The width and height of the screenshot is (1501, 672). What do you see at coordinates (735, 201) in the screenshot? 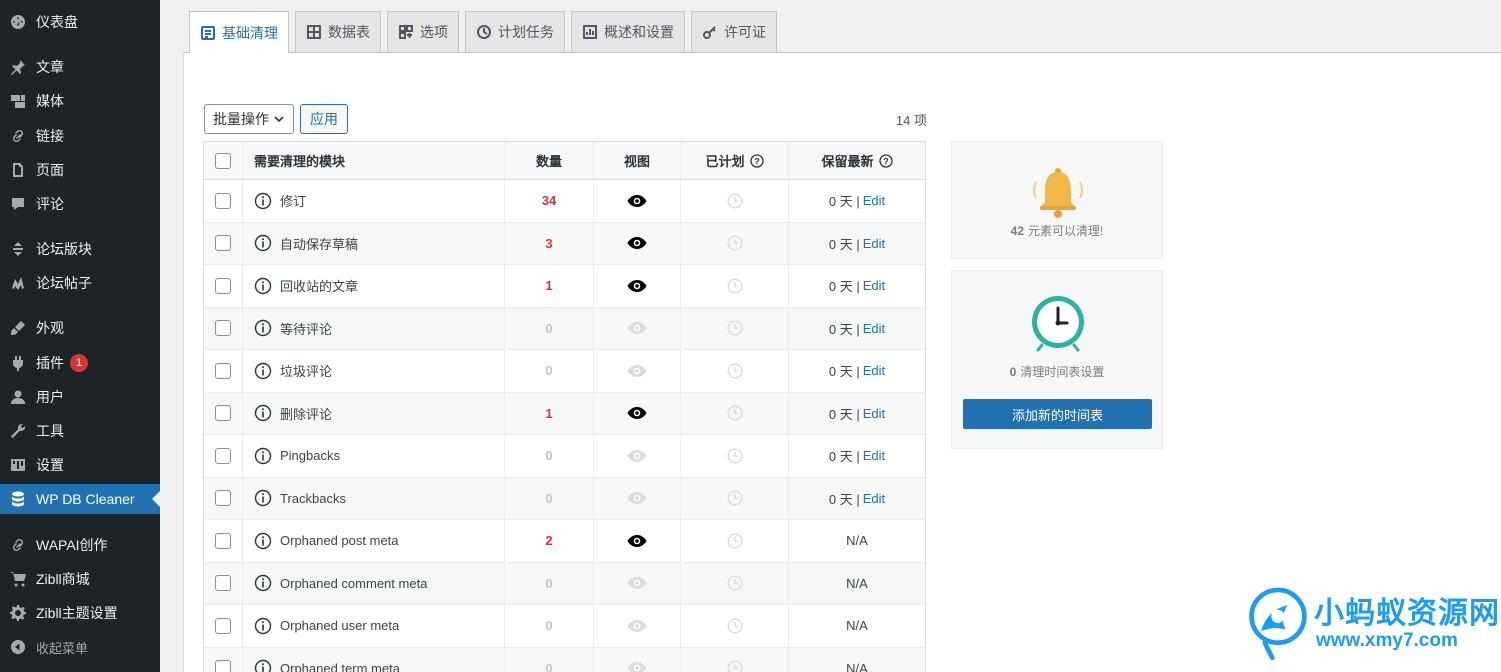
I see `row-scheduled-cell` at bounding box center [735, 201].